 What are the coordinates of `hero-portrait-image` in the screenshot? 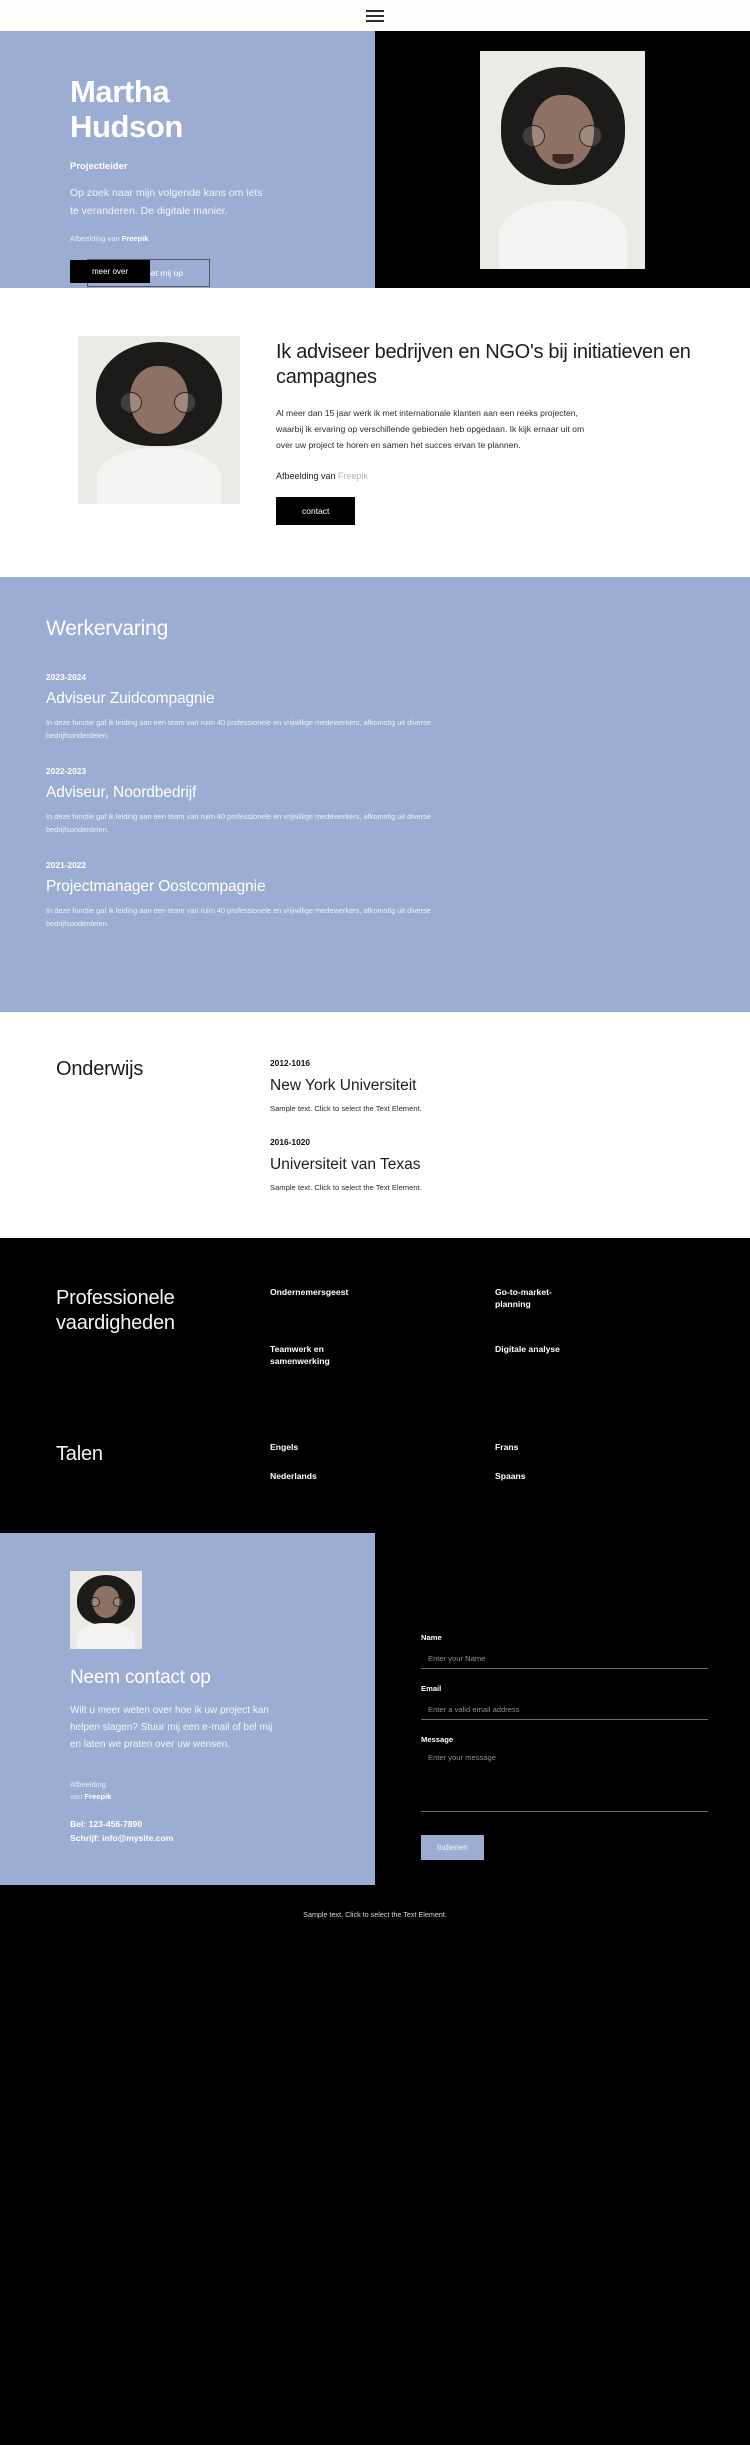 It's located at (562, 159).